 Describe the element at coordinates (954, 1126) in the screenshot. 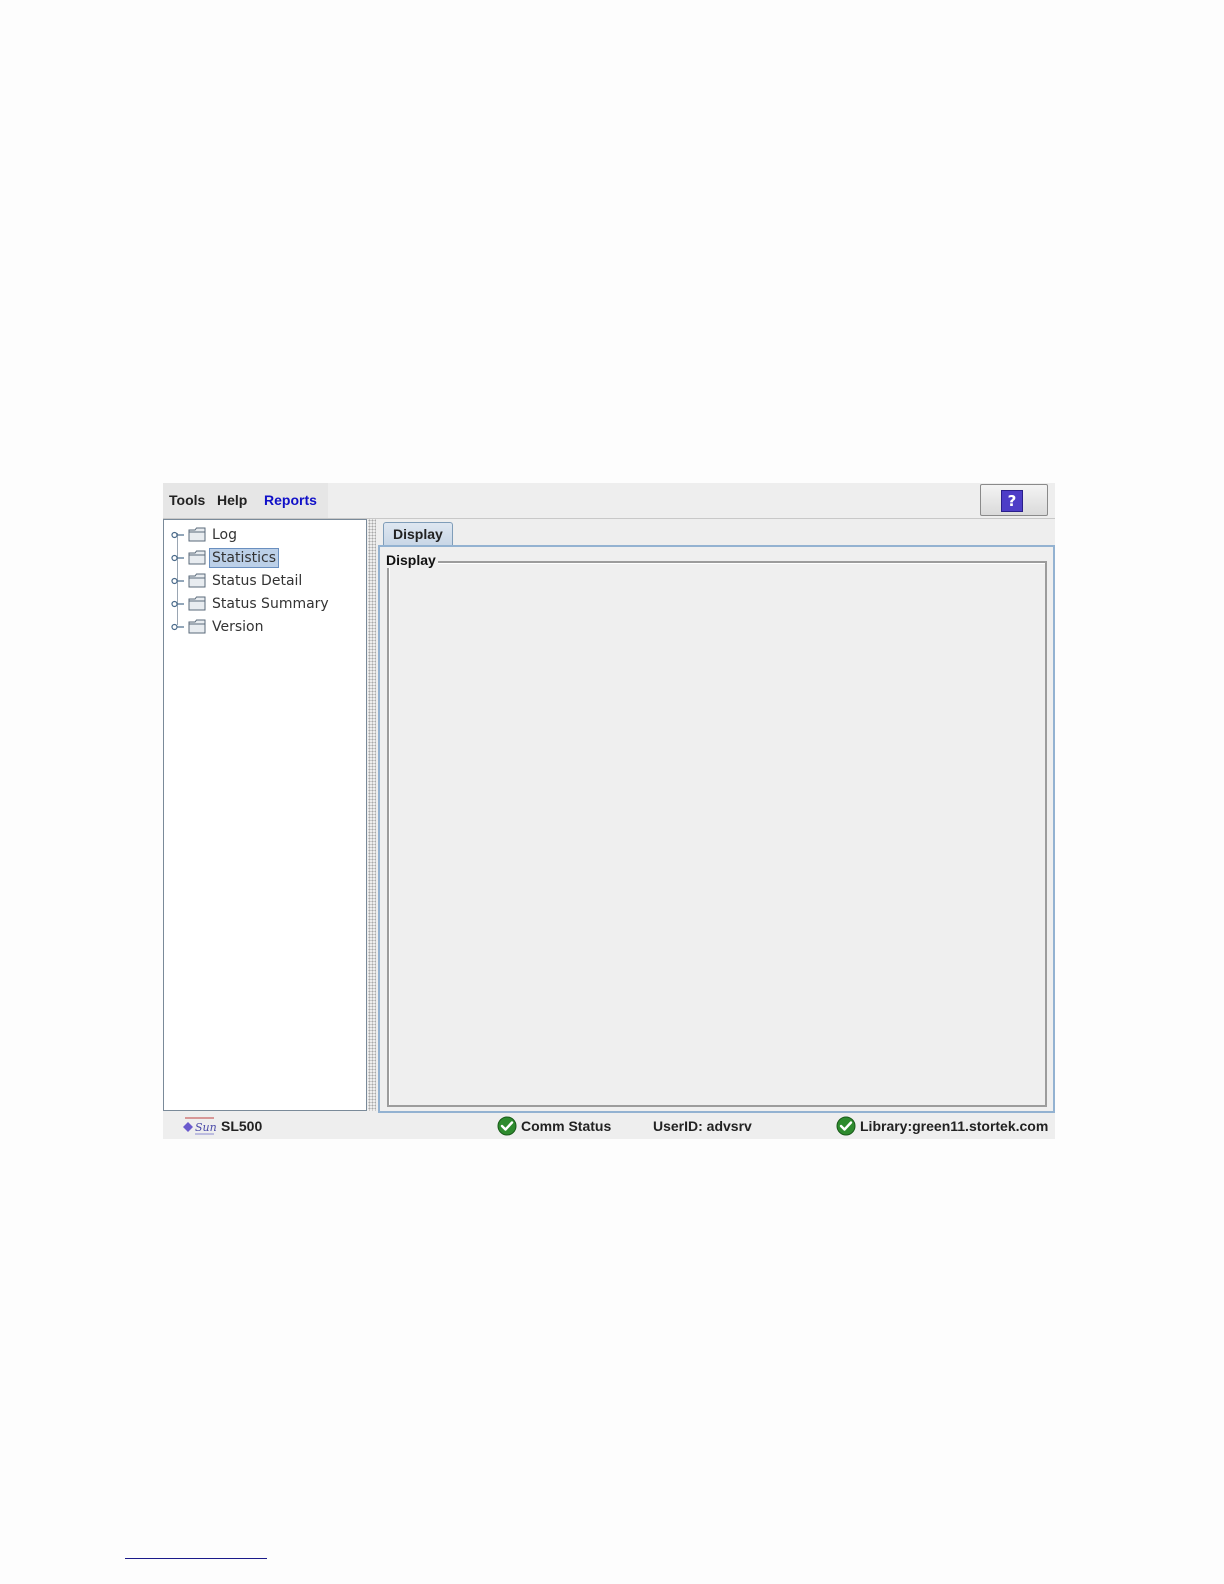

I see `library-status: Library:green11.stortek.com` at that location.